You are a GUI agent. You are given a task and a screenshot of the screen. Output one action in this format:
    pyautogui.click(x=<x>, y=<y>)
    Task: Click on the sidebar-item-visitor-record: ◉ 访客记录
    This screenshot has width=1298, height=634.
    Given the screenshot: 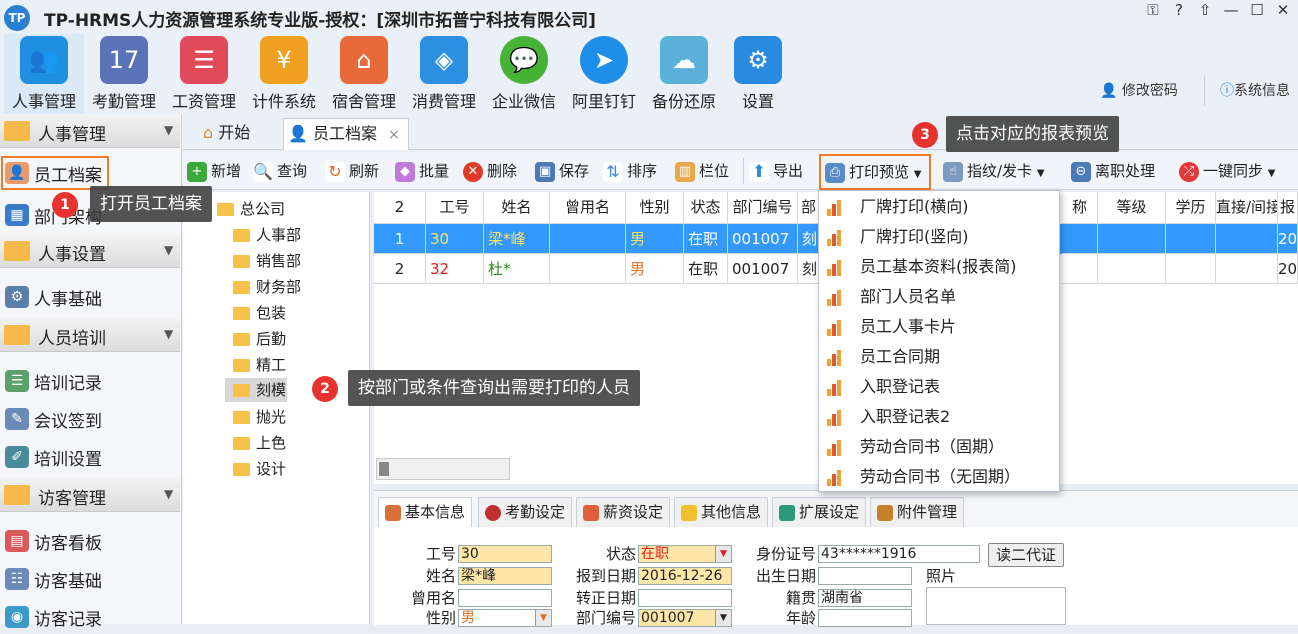 What is the action you would take?
    pyautogui.click(x=90, y=616)
    